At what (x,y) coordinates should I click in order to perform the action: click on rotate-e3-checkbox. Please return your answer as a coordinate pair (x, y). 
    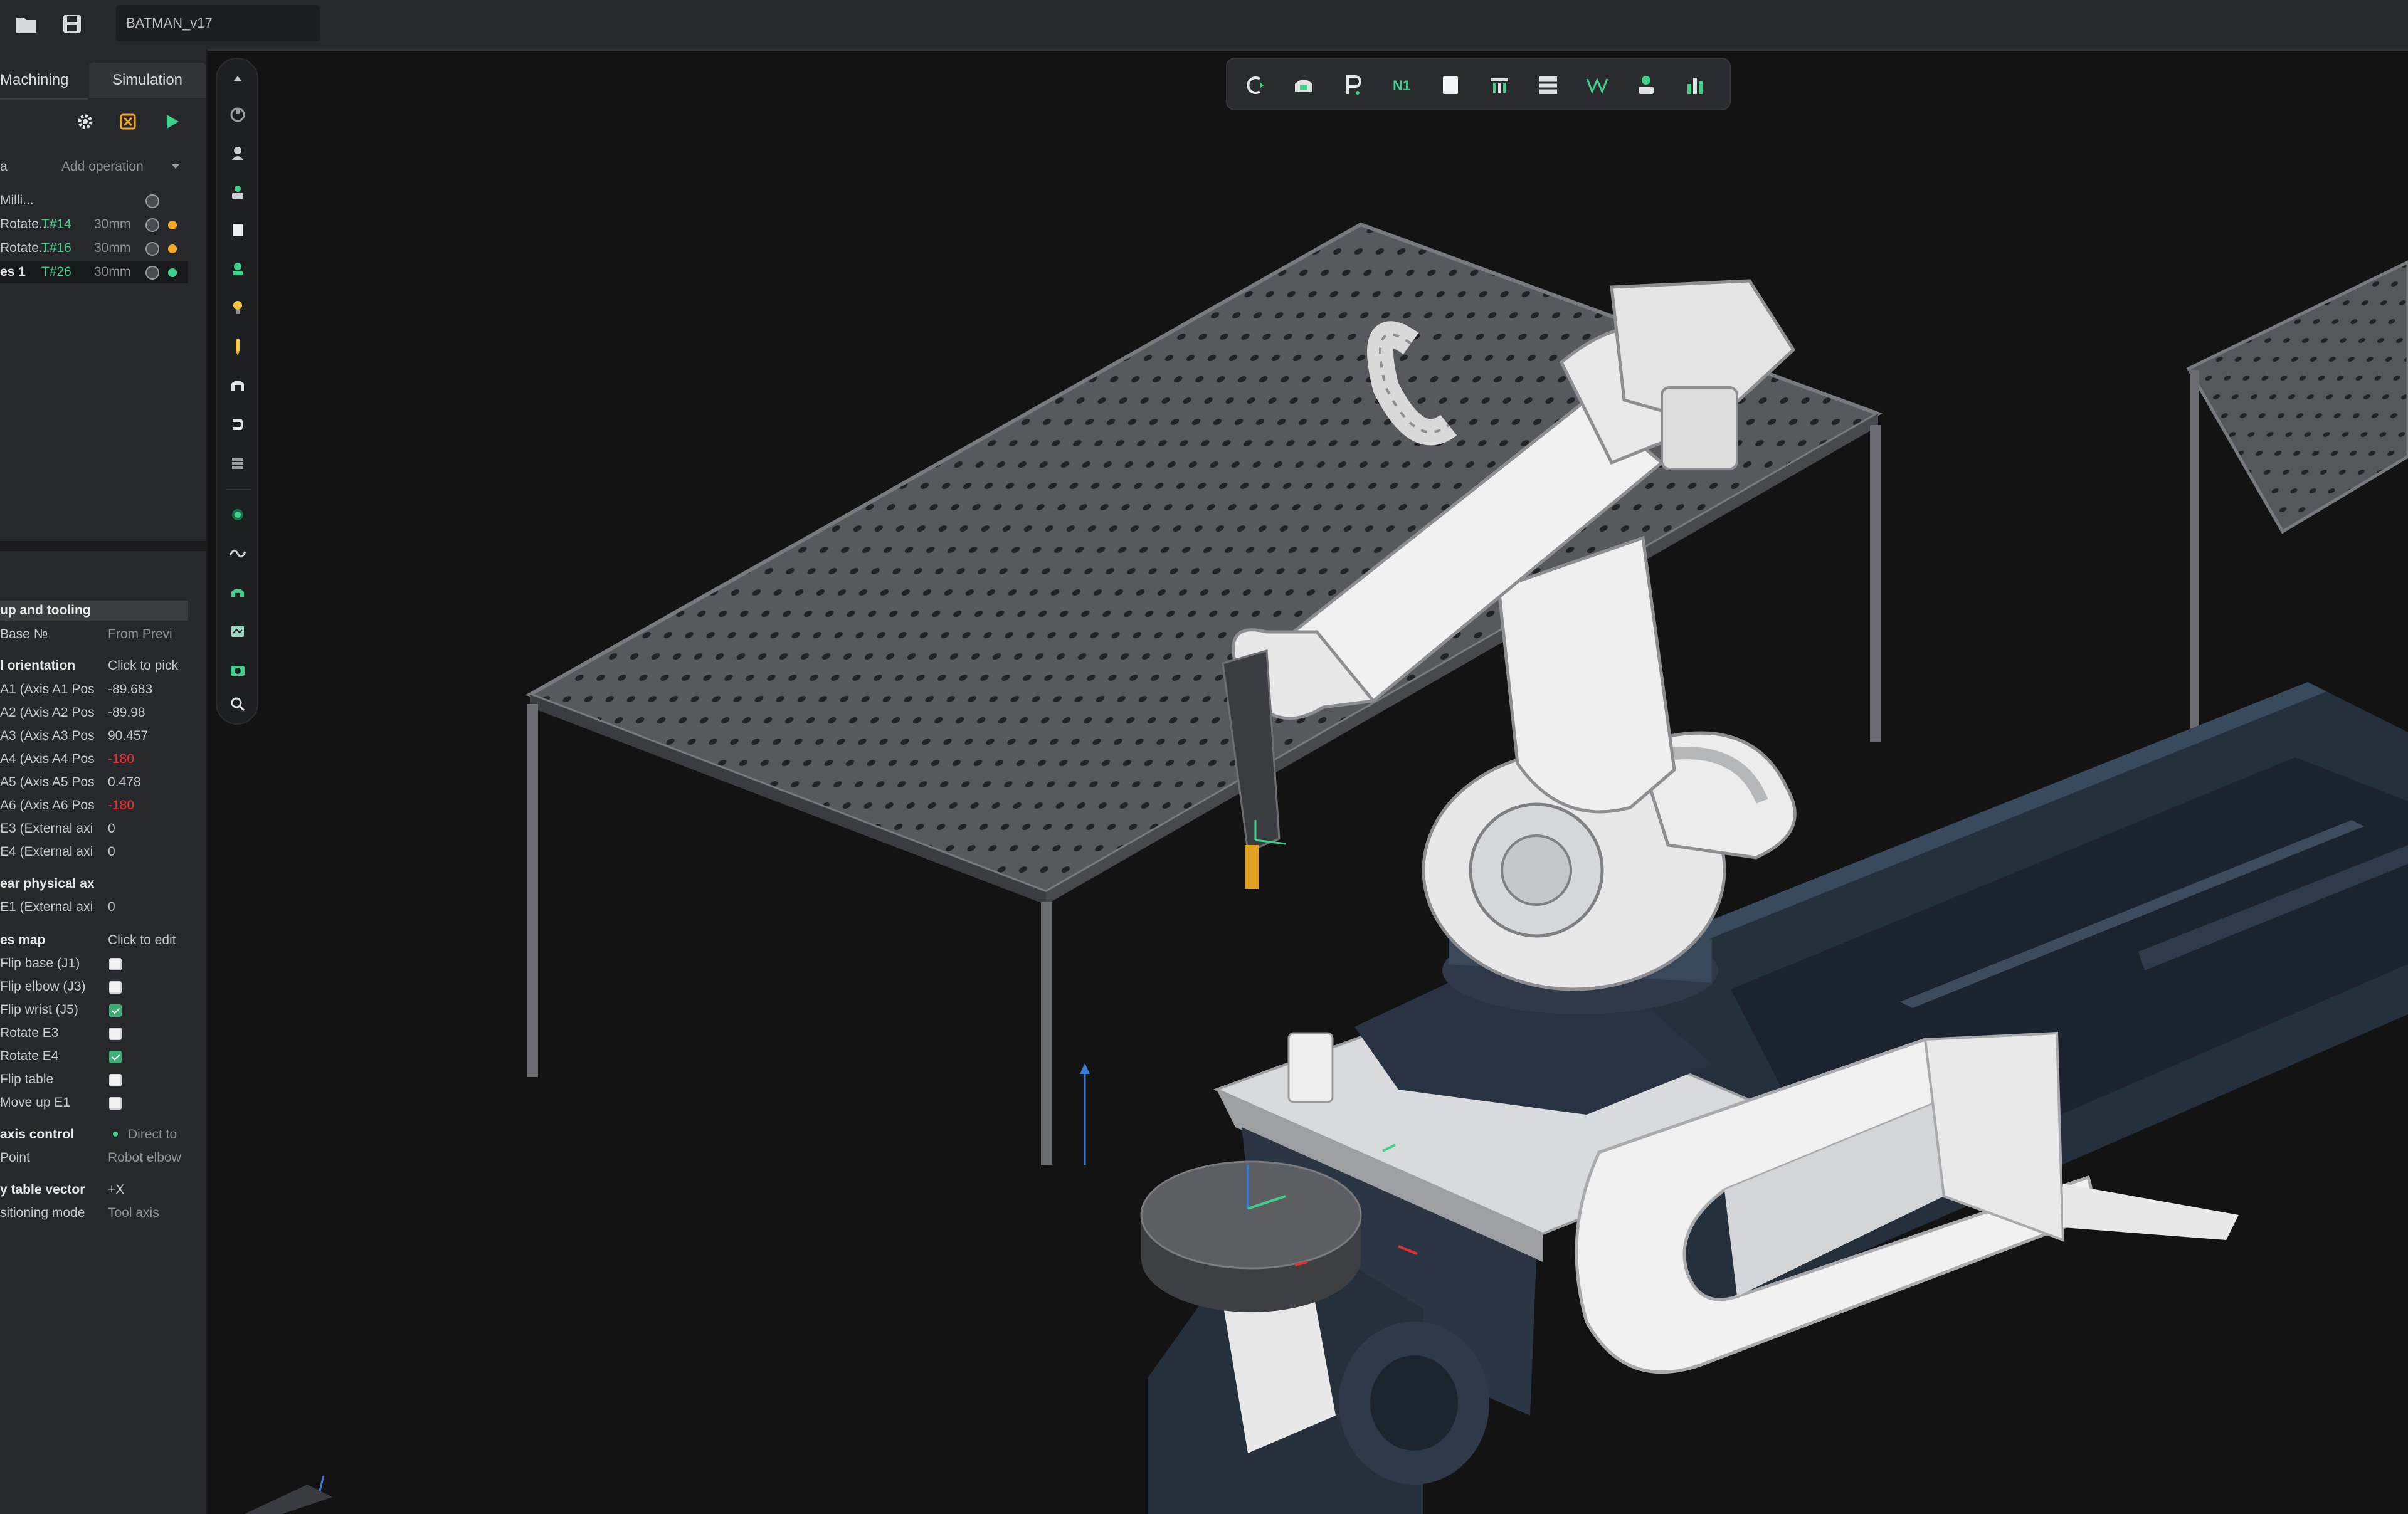
    Looking at the image, I should click on (116, 1034).